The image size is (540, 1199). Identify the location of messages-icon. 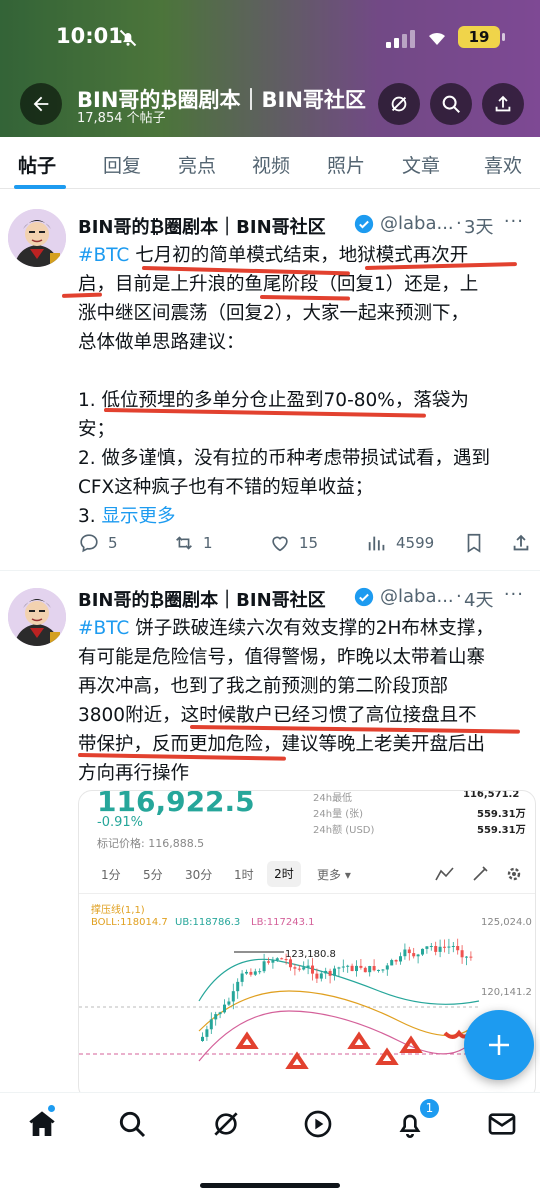
(502, 1124).